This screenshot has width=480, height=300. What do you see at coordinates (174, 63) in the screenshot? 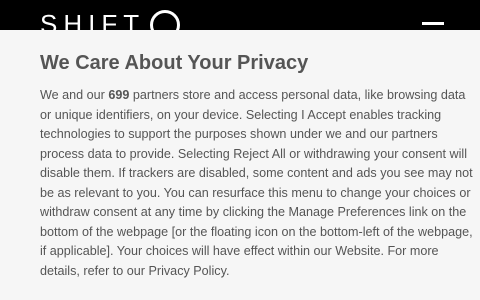
I see `consent-title: We Care About Your Privacy` at bounding box center [174, 63].